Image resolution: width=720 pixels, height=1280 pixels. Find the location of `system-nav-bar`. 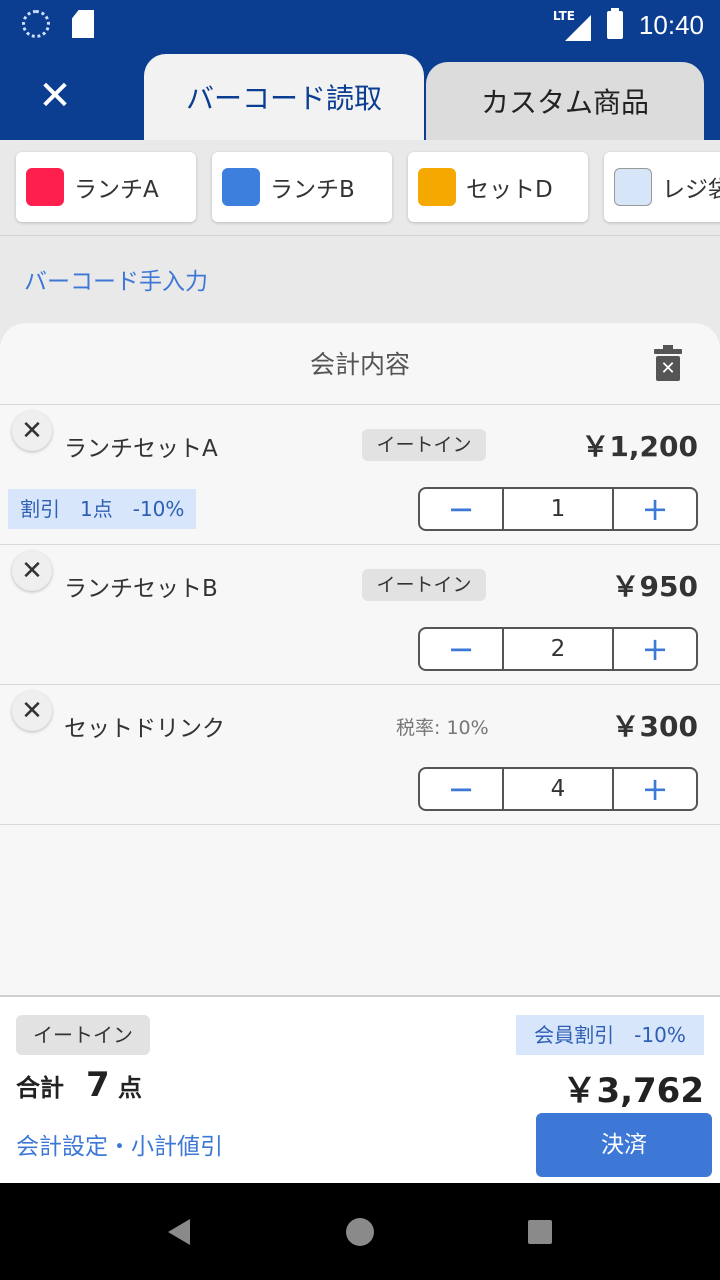

system-nav-bar is located at coordinates (360, 1231).